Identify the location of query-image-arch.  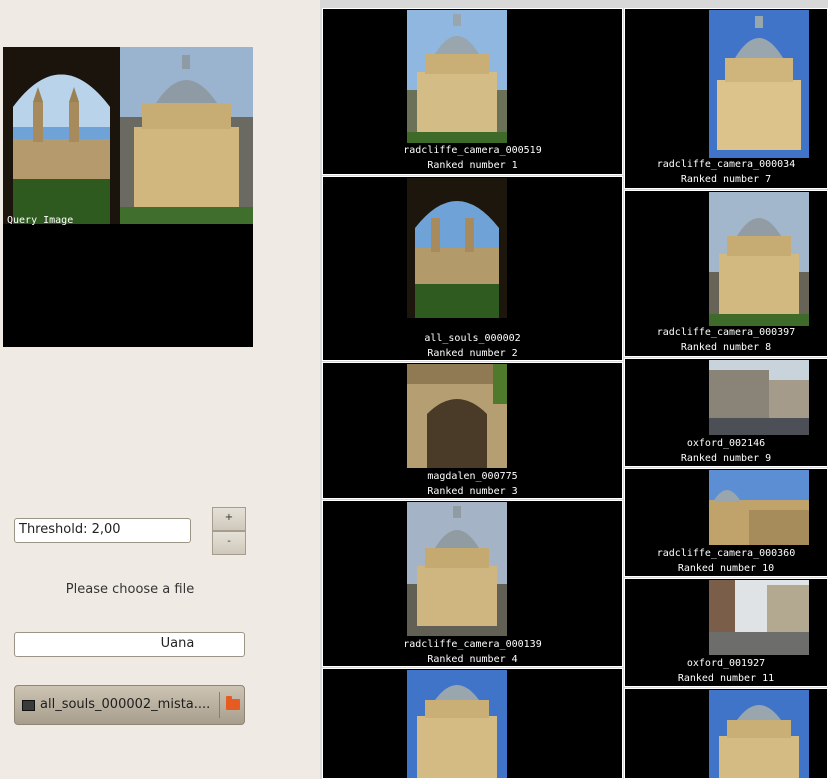
(61, 135).